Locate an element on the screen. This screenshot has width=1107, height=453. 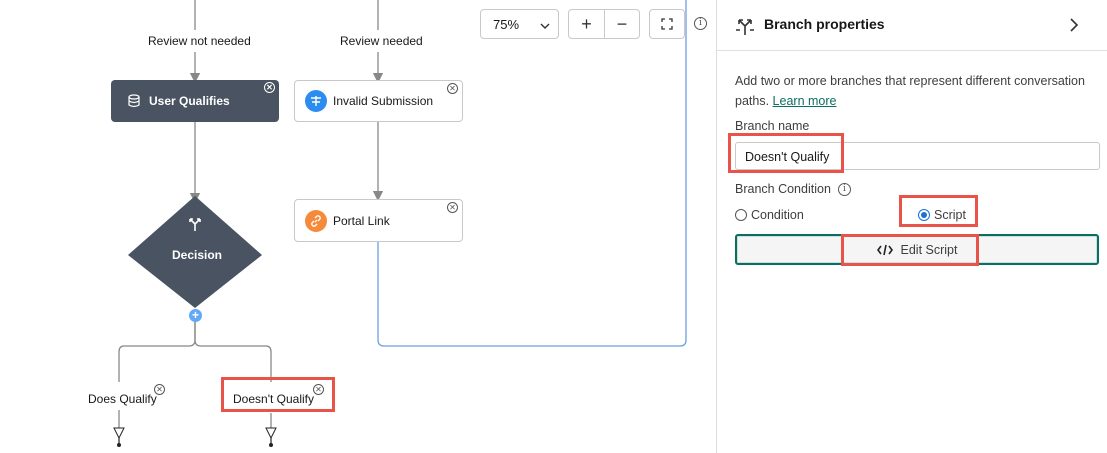
decision-label: Decision is located at coordinates (197, 255).